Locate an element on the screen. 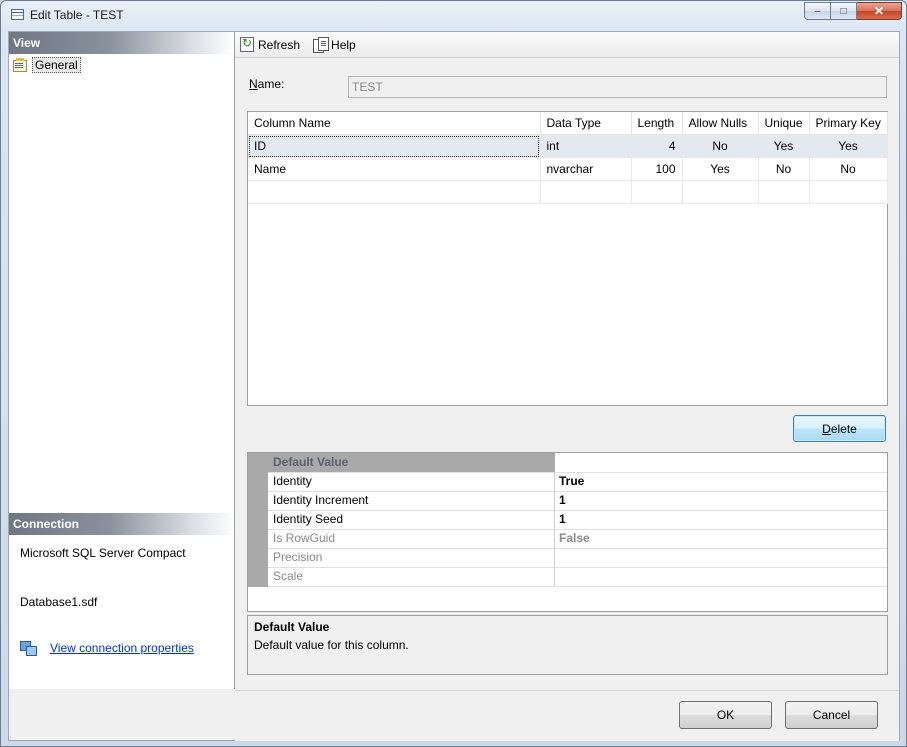 Image resolution: width=907 pixels, height=747 pixels. property-row-identity-seed: Identity Seed 1 is located at coordinates (577, 520).